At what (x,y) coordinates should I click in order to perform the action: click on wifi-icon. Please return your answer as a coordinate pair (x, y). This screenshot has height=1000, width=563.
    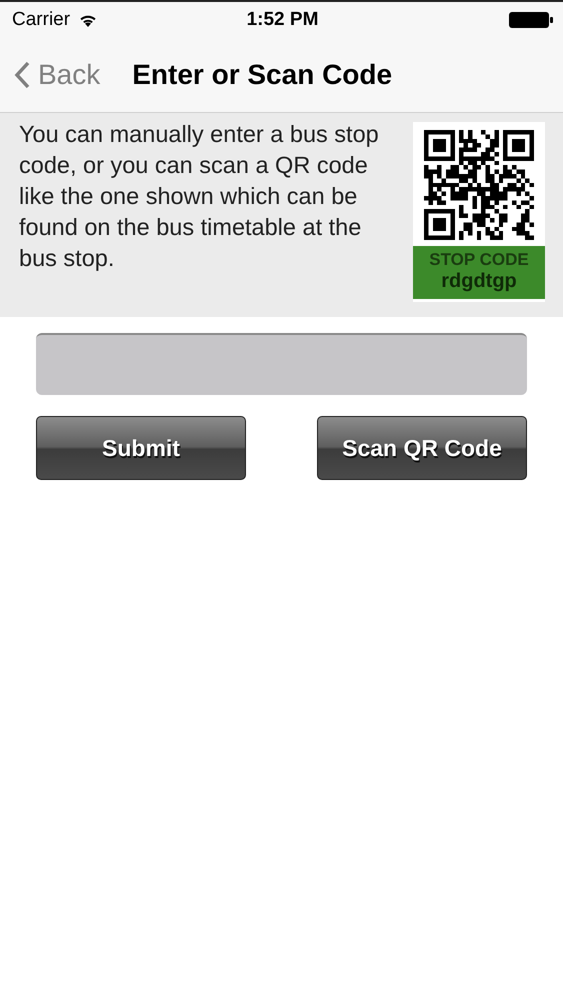
    Looking at the image, I should click on (88, 20).